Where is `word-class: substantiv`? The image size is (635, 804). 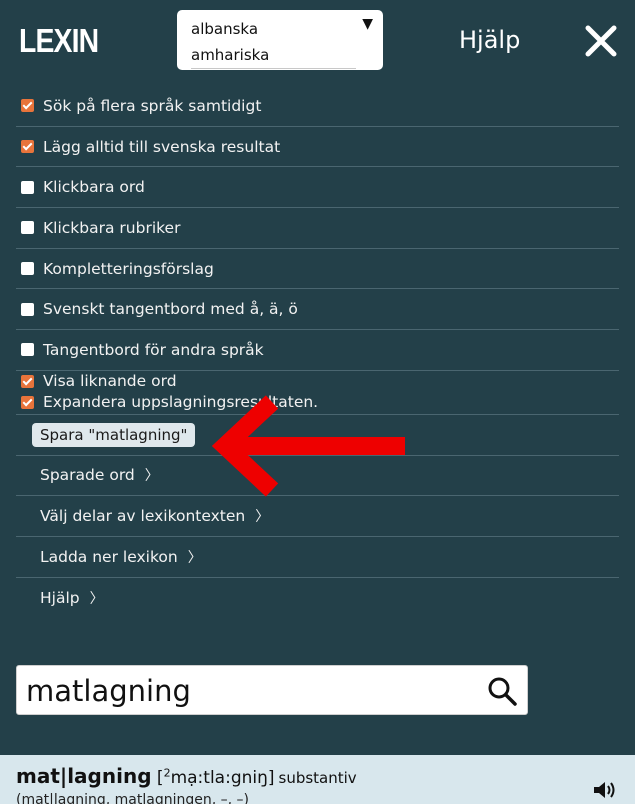 word-class: substantiv is located at coordinates (317, 778).